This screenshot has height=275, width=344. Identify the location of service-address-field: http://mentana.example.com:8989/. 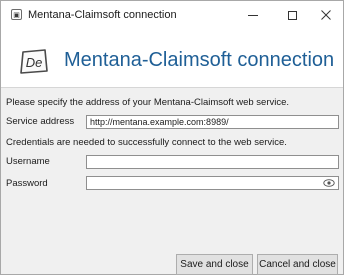
(212, 122).